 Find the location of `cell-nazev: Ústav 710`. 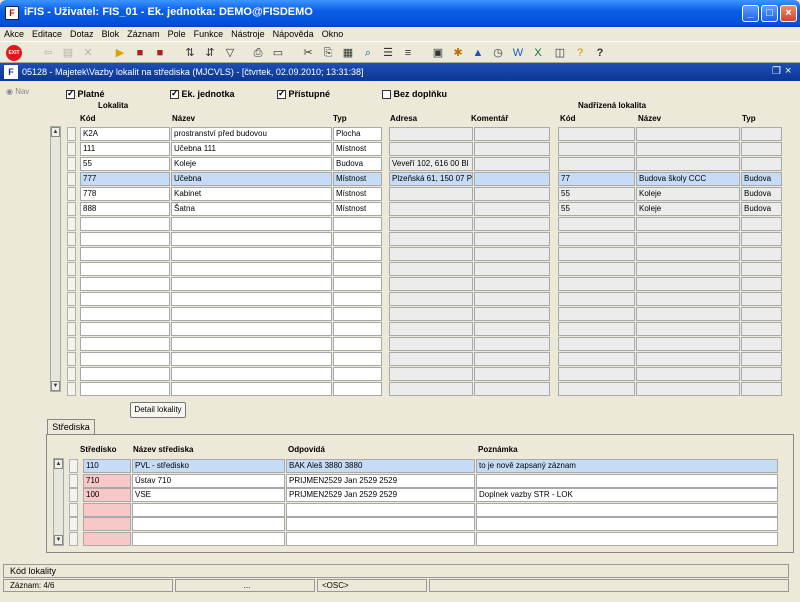

cell-nazev: Ústav 710 is located at coordinates (208, 480).